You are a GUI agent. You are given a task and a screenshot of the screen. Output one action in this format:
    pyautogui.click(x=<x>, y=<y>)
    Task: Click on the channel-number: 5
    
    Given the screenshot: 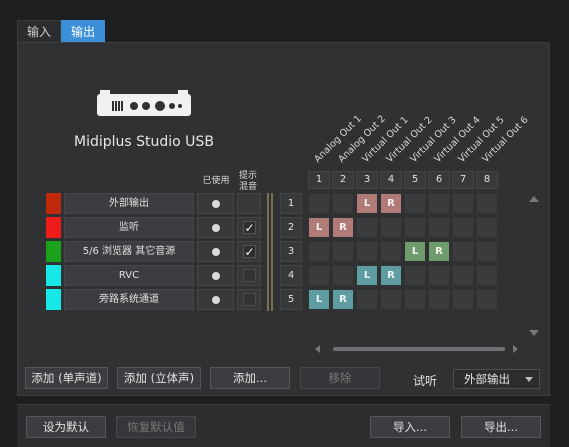 What is the action you would take?
    pyautogui.click(x=291, y=299)
    